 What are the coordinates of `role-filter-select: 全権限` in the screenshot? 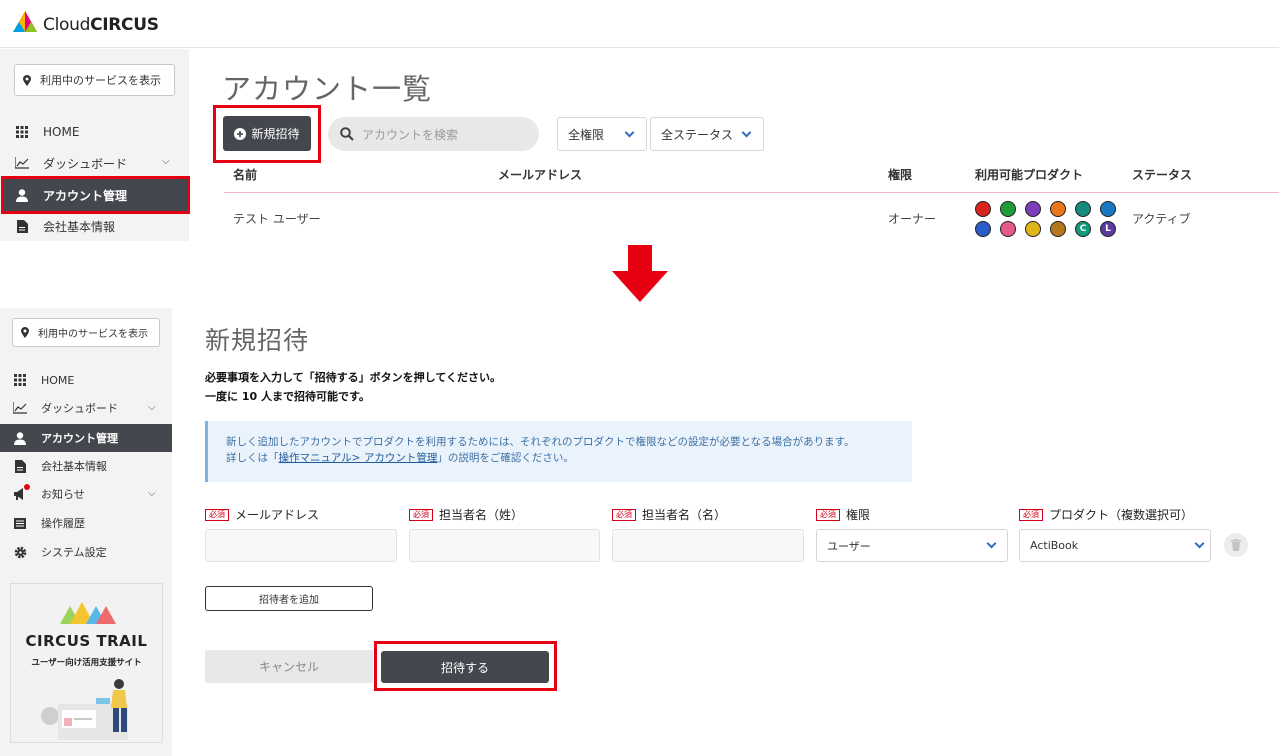 It's located at (602, 134).